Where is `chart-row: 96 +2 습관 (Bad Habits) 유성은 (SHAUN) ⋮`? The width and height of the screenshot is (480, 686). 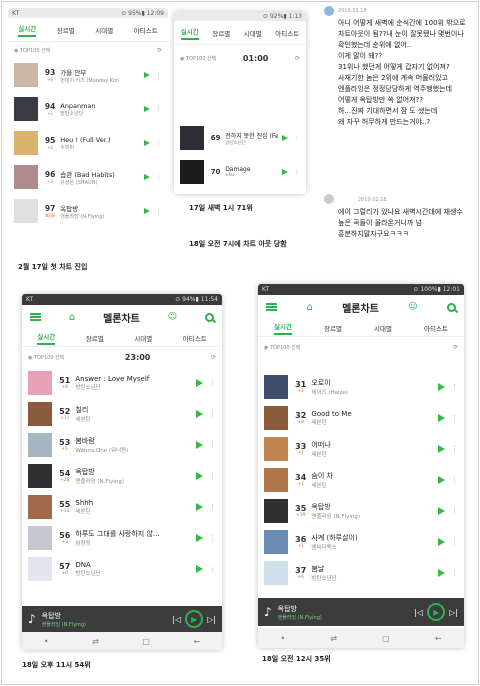 chart-row: 96 +2 습관 (Bad Habits) 유성은 (SHAUN) ⋮ is located at coordinates (88, 177).